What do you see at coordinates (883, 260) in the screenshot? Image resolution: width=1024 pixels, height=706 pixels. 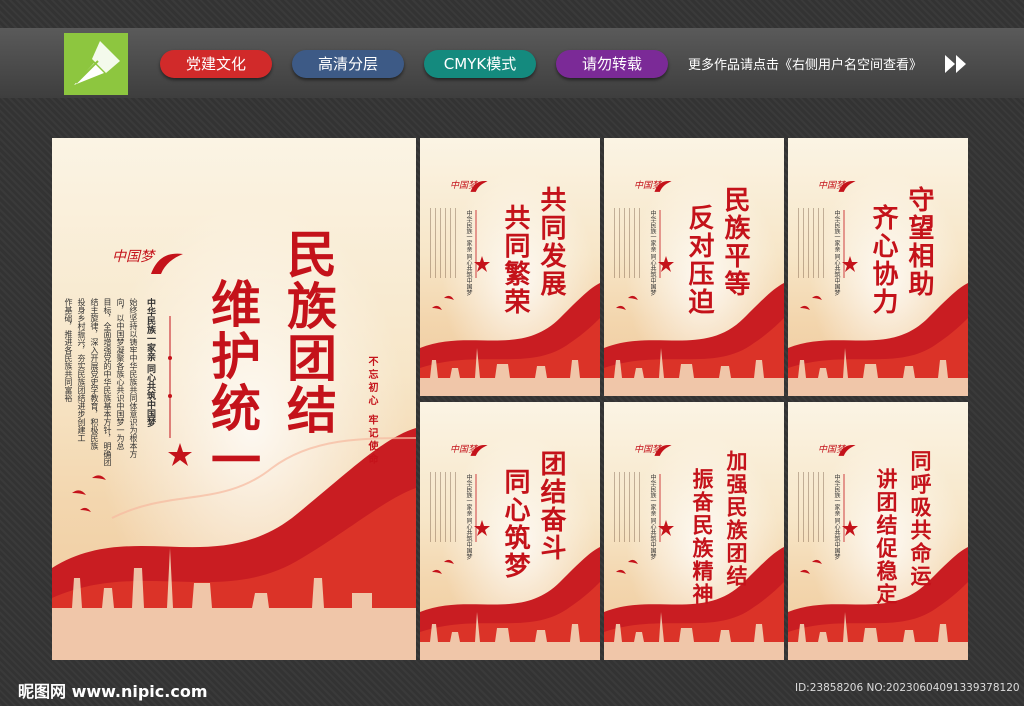 I see `small-title-line2: 齐心协力` at bounding box center [883, 260].